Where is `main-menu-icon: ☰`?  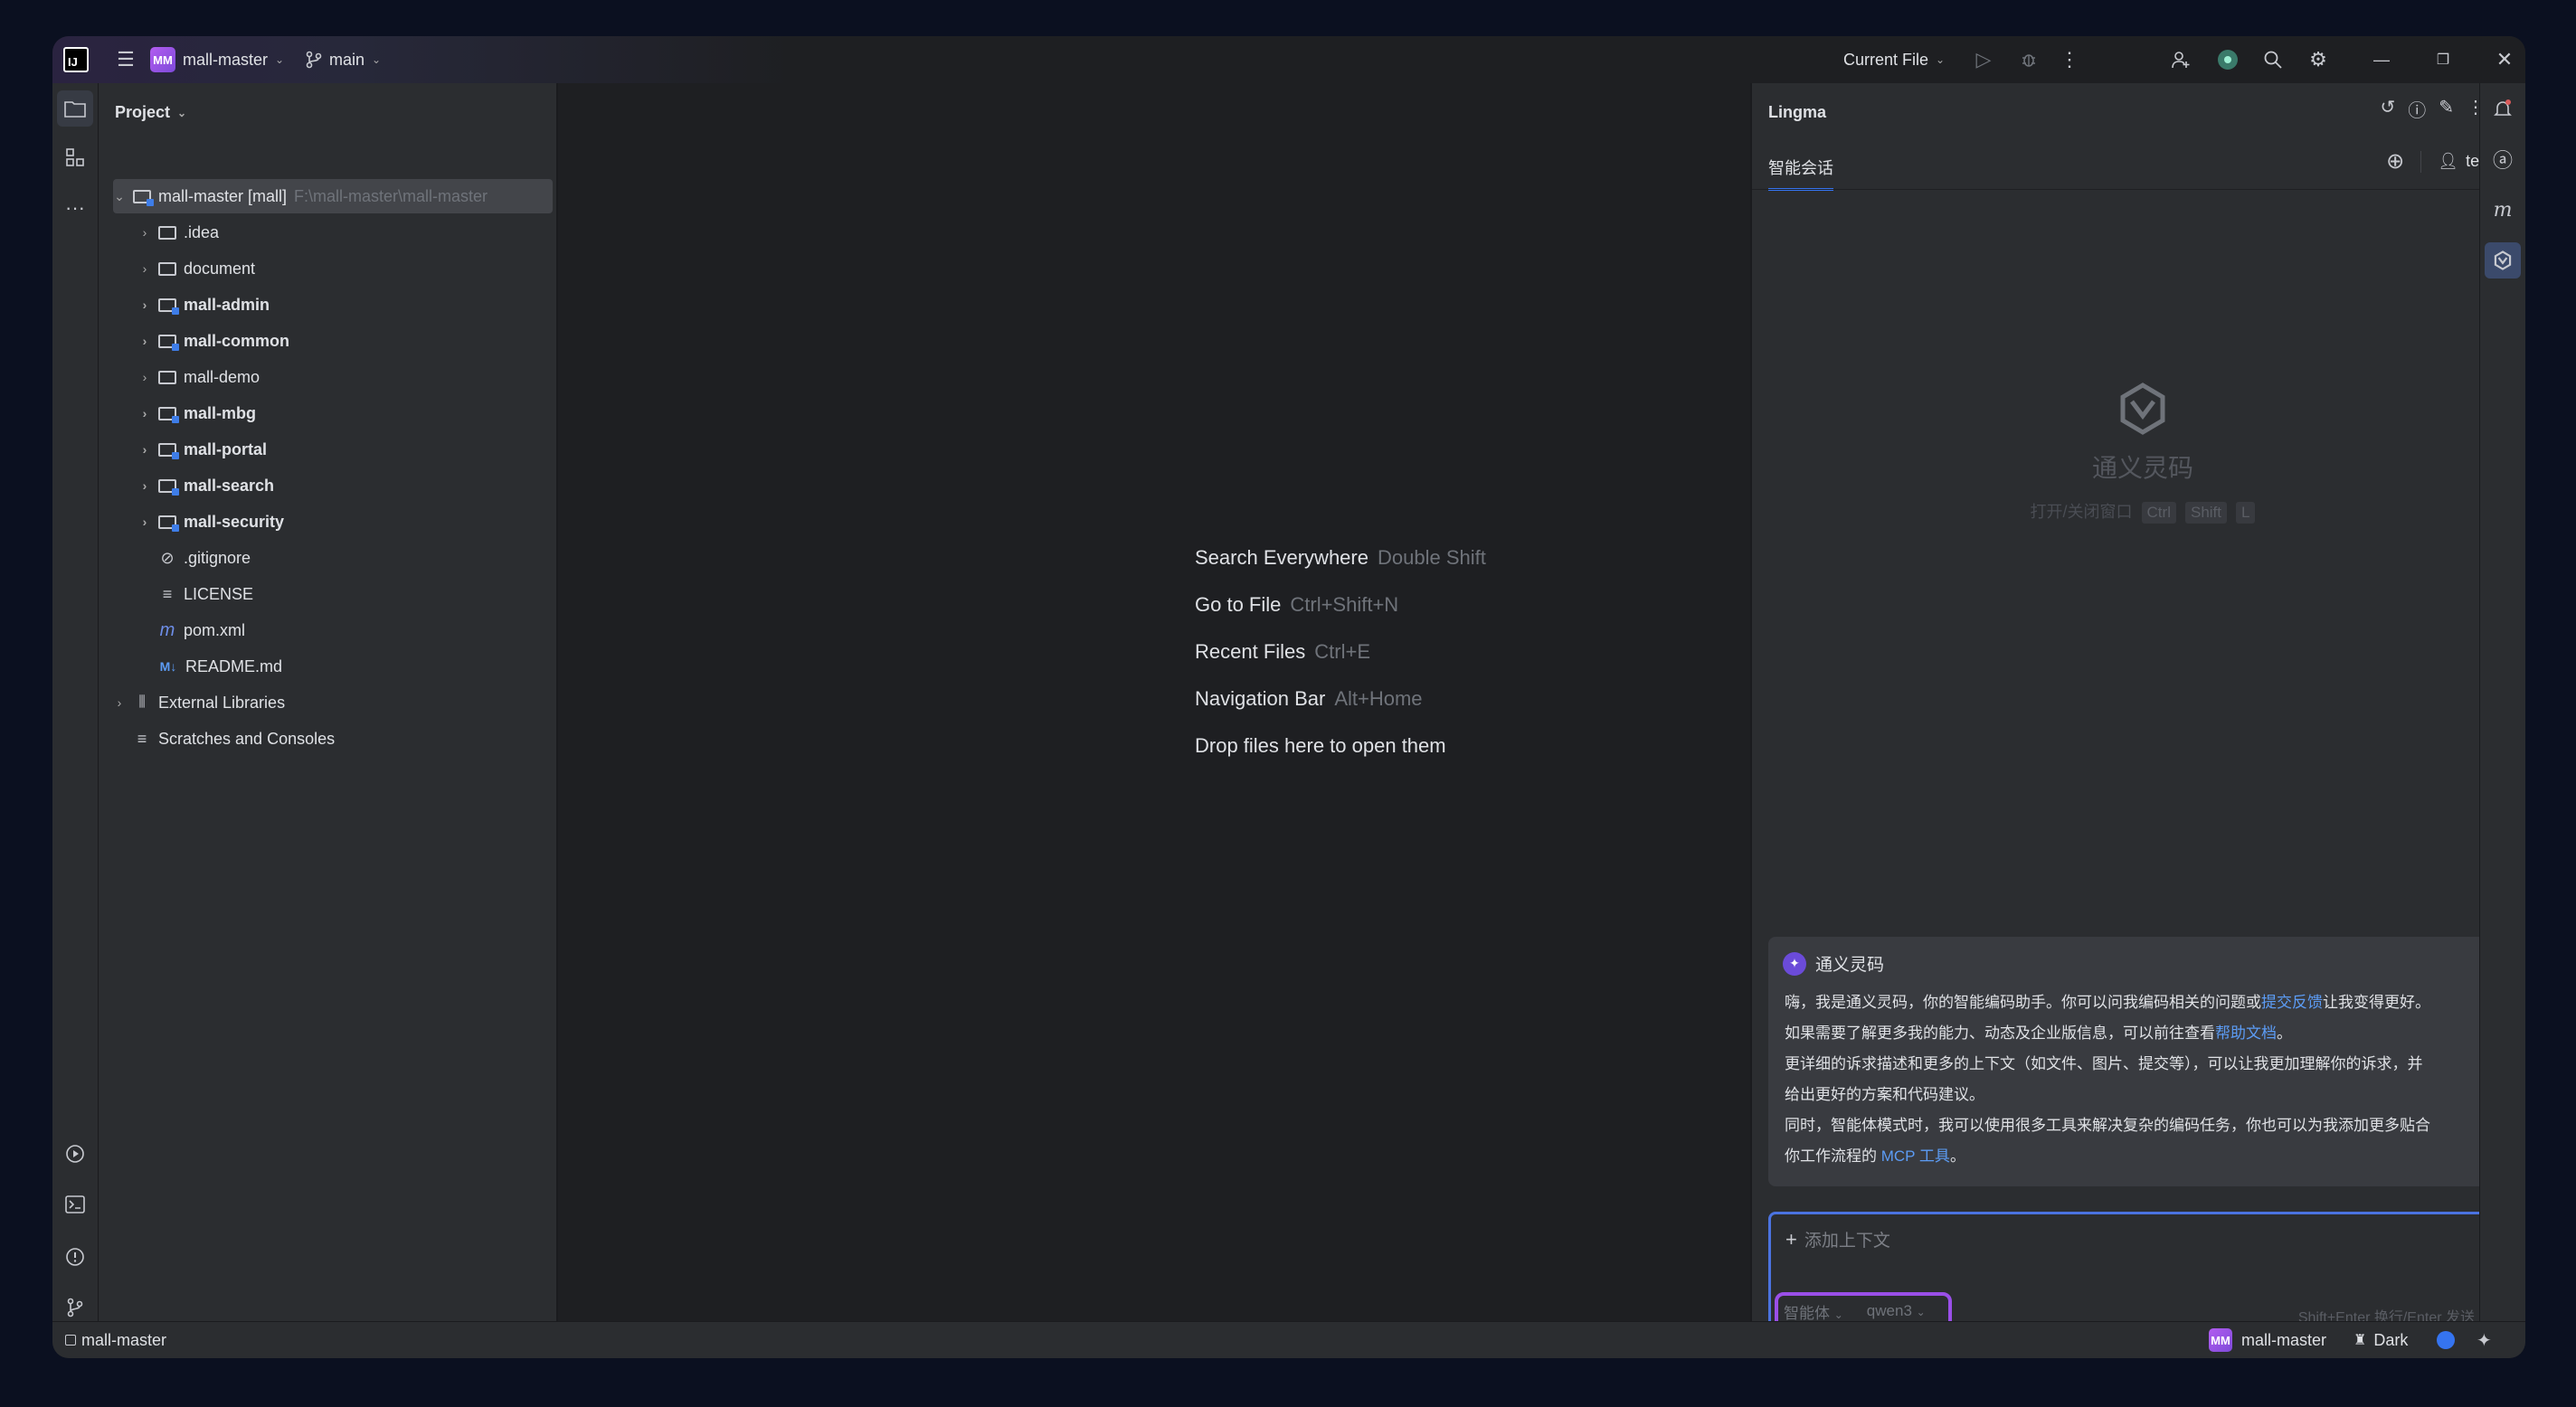
main-menu-icon: ☰ is located at coordinates (126, 59).